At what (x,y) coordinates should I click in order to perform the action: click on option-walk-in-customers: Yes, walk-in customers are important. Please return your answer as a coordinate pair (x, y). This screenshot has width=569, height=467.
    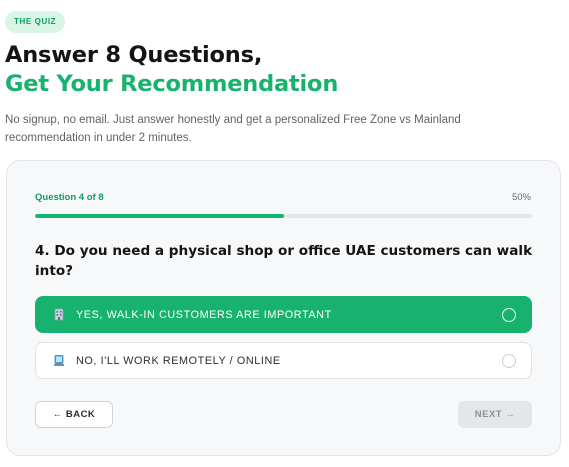
    Looking at the image, I should click on (283, 314).